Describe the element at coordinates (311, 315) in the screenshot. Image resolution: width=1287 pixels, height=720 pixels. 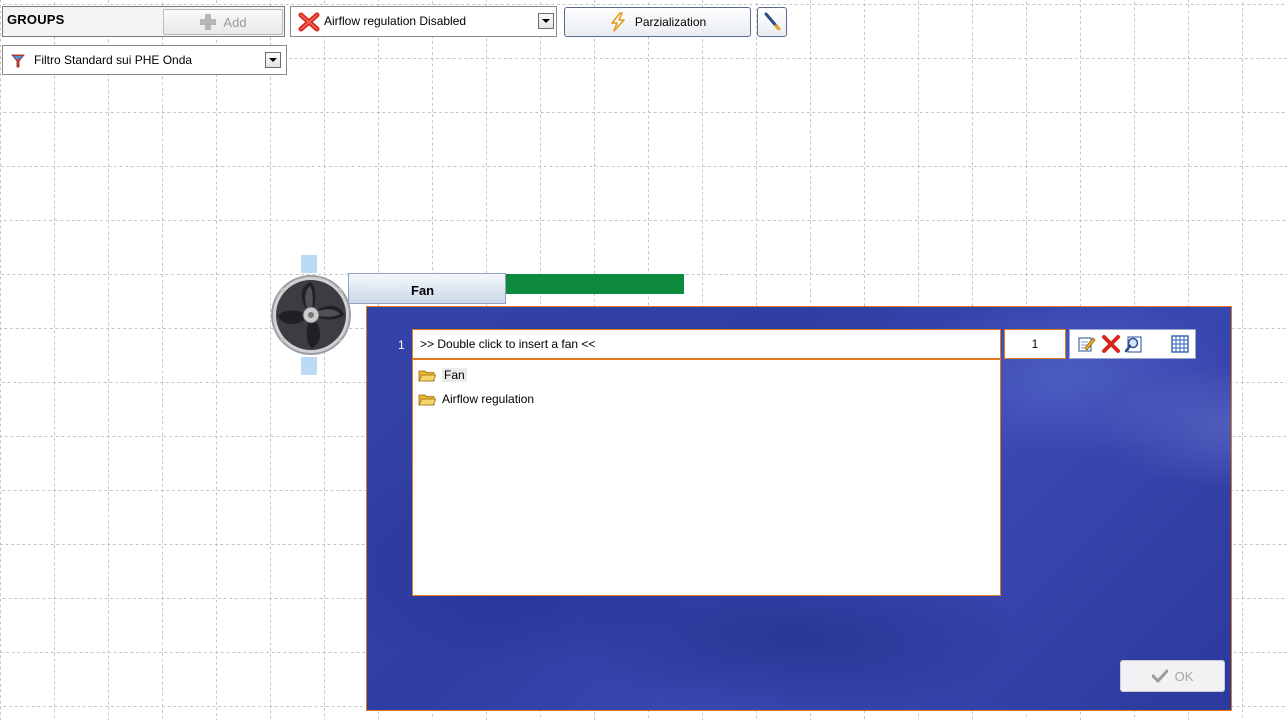
I see `fan-image` at that location.